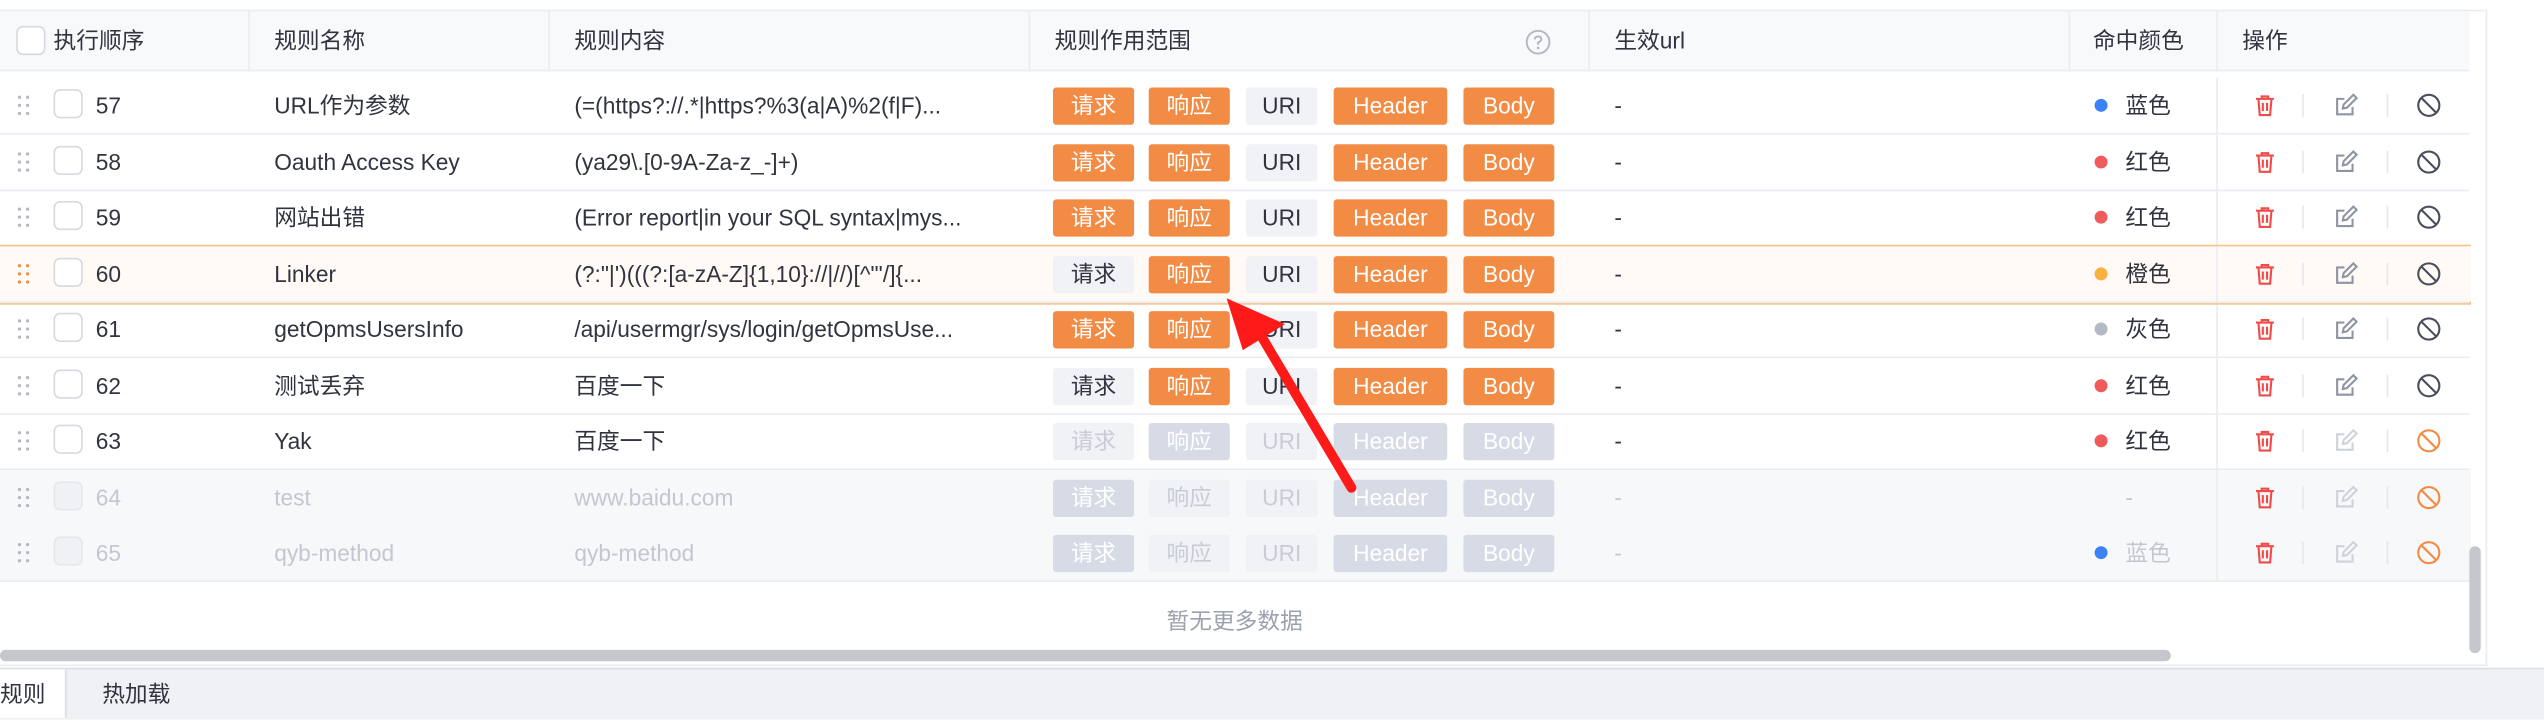  Describe the element at coordinates (136, 693) in the screenshot. I see `tab-hot-reload: 热加载` at that location.